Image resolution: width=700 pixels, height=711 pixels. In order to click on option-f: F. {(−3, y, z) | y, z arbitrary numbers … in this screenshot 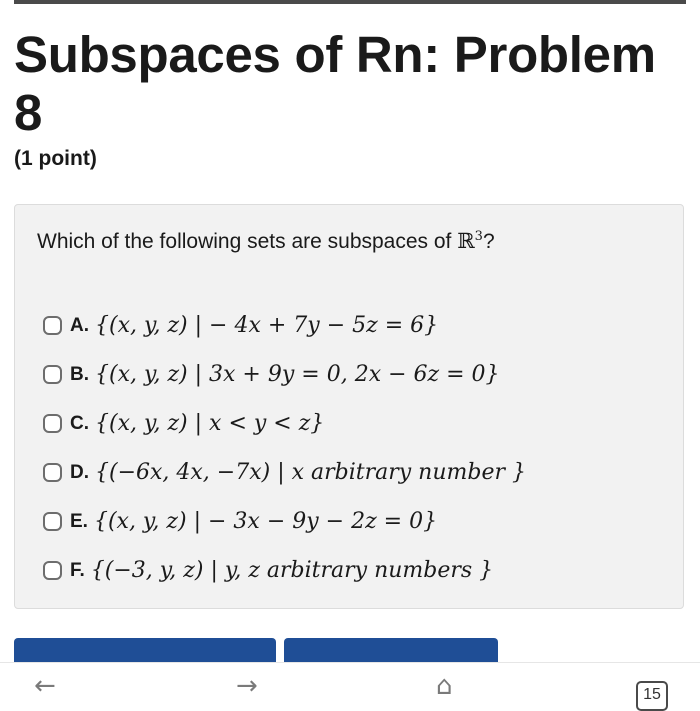, I will do `click(284, 570)`.